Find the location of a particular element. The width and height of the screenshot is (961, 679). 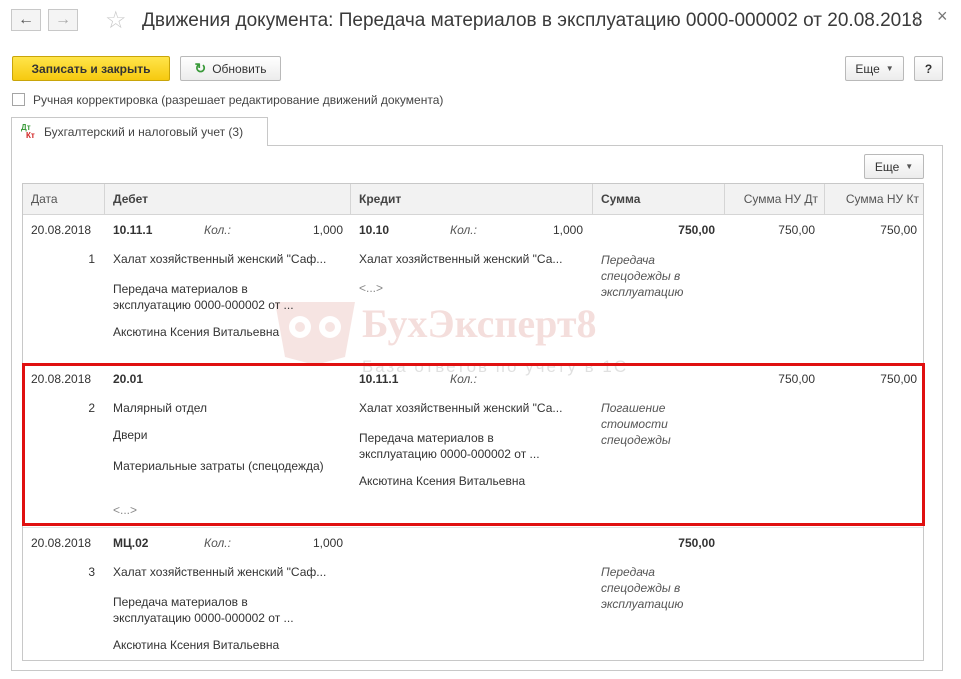

arrow-left-icon: ← is located at coordinates (26, 19).